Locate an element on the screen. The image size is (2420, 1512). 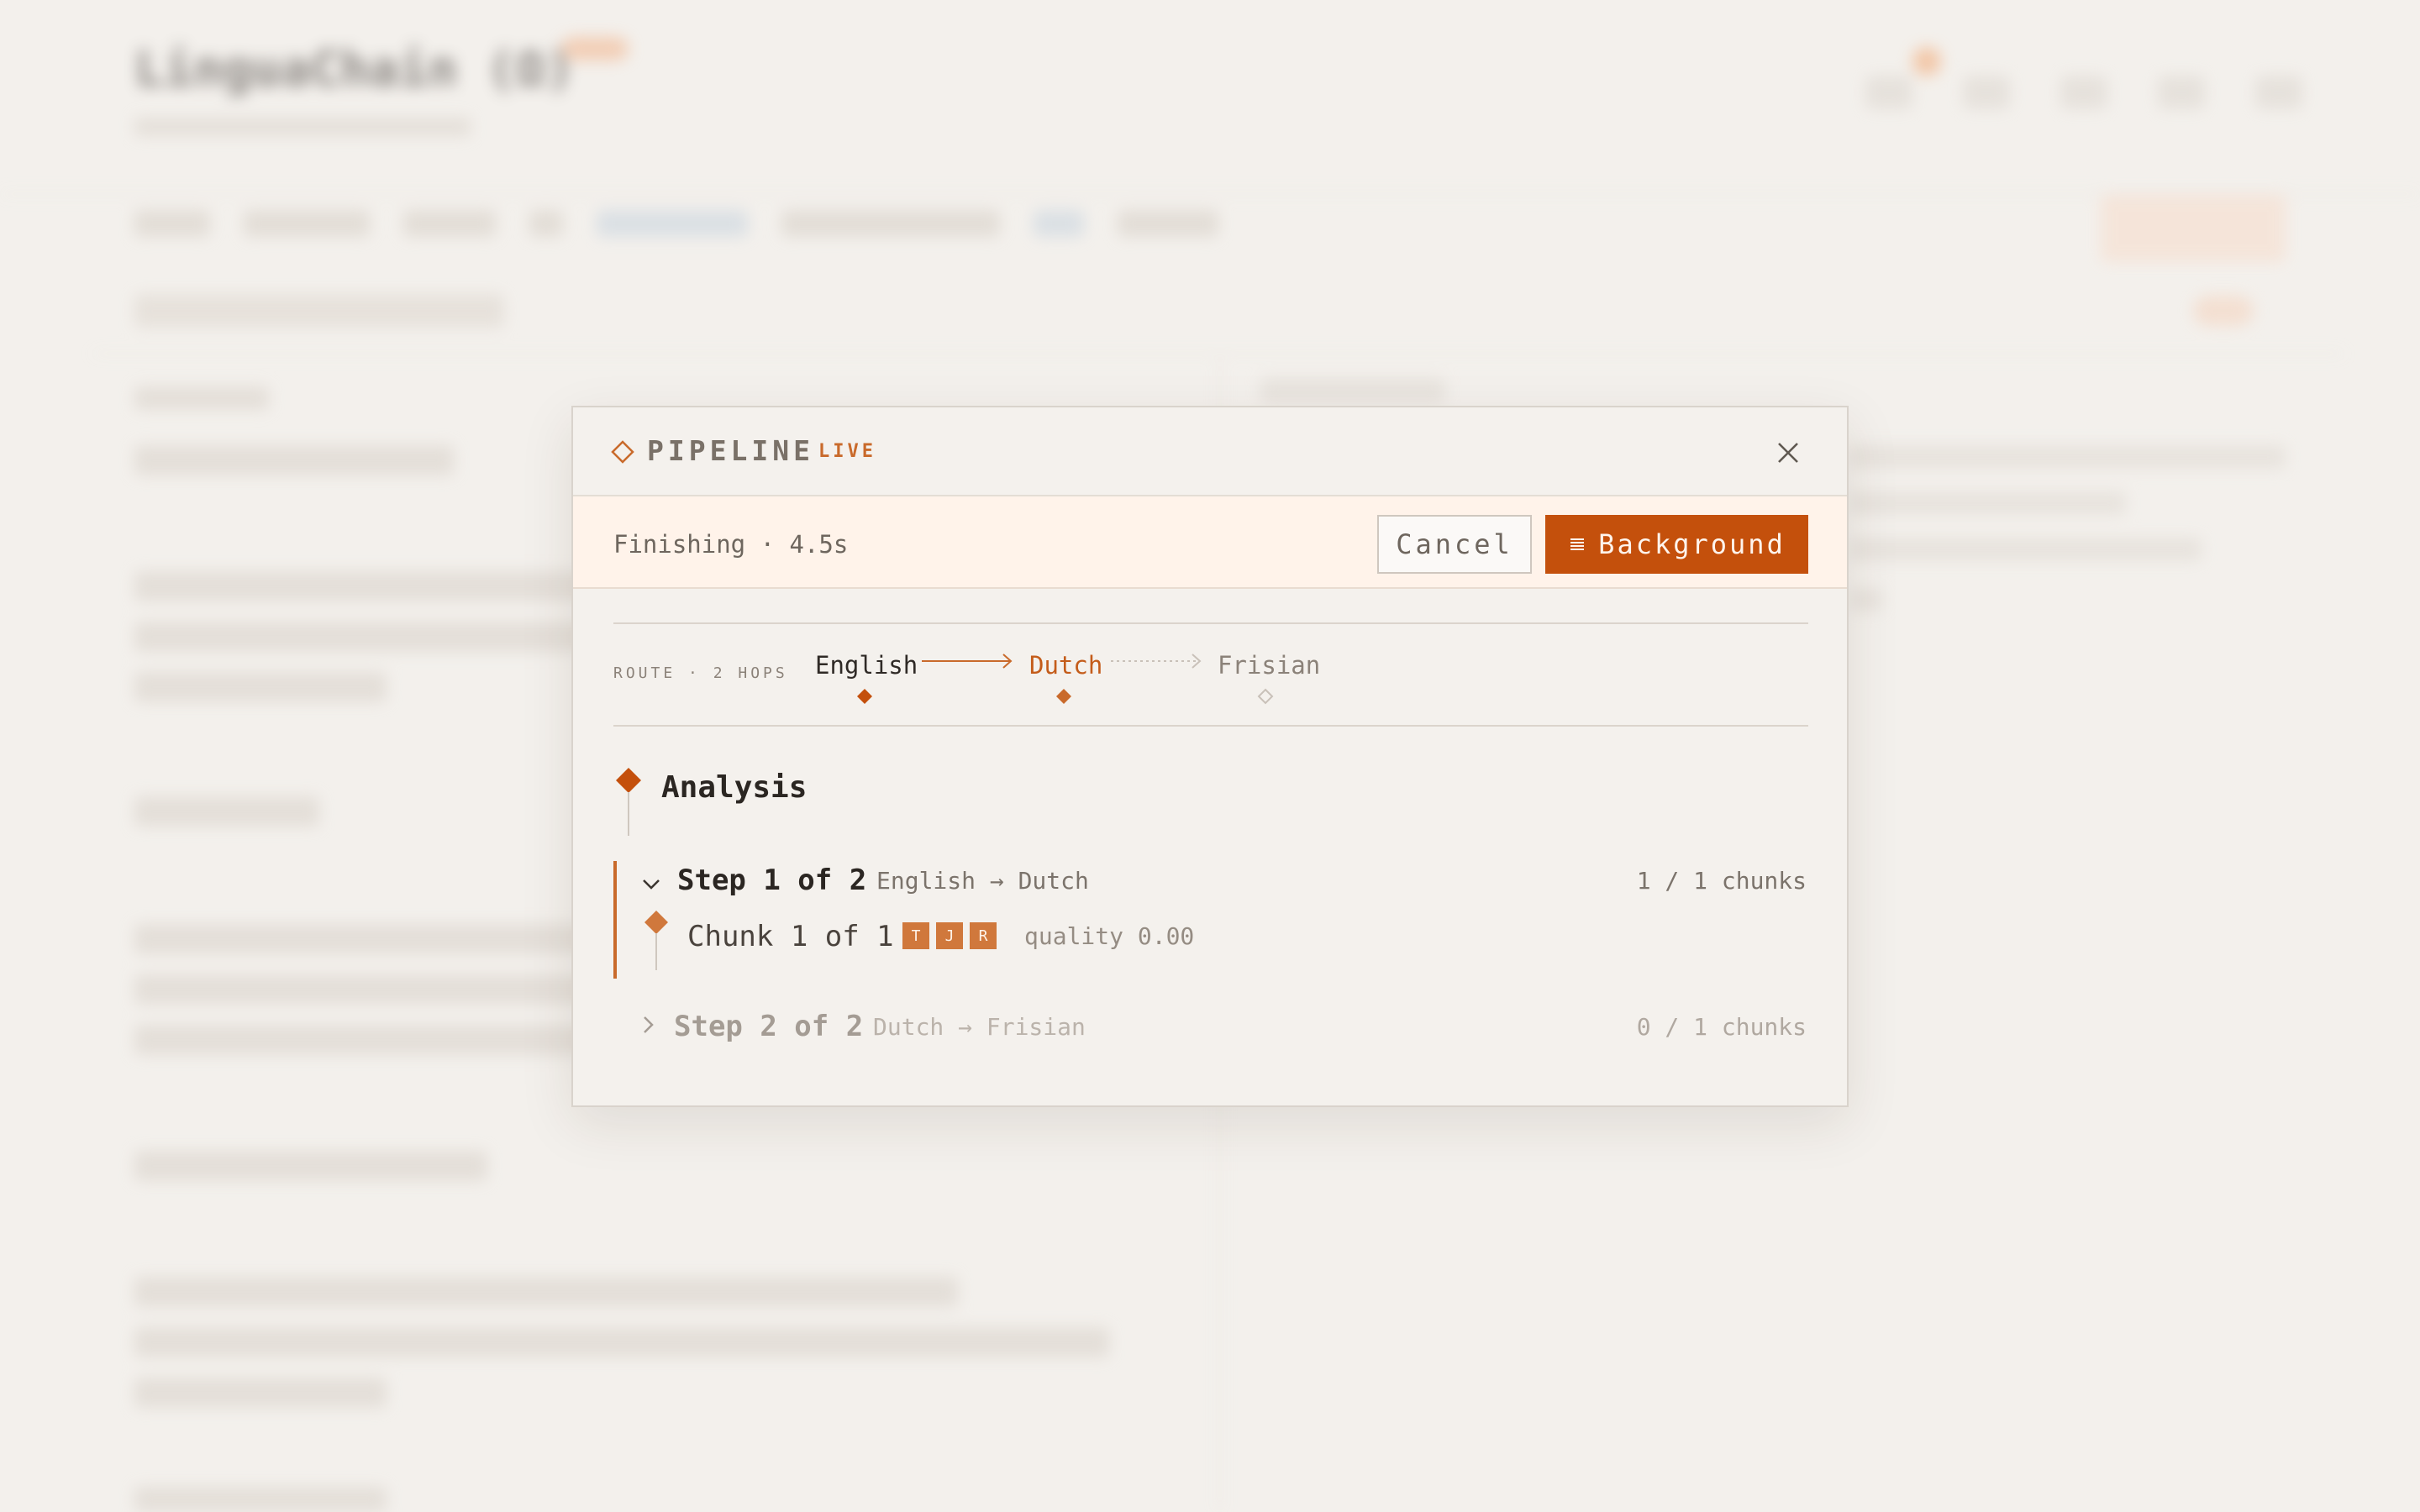
cancel-button: Cancel is located at coordinates (1454, 544).